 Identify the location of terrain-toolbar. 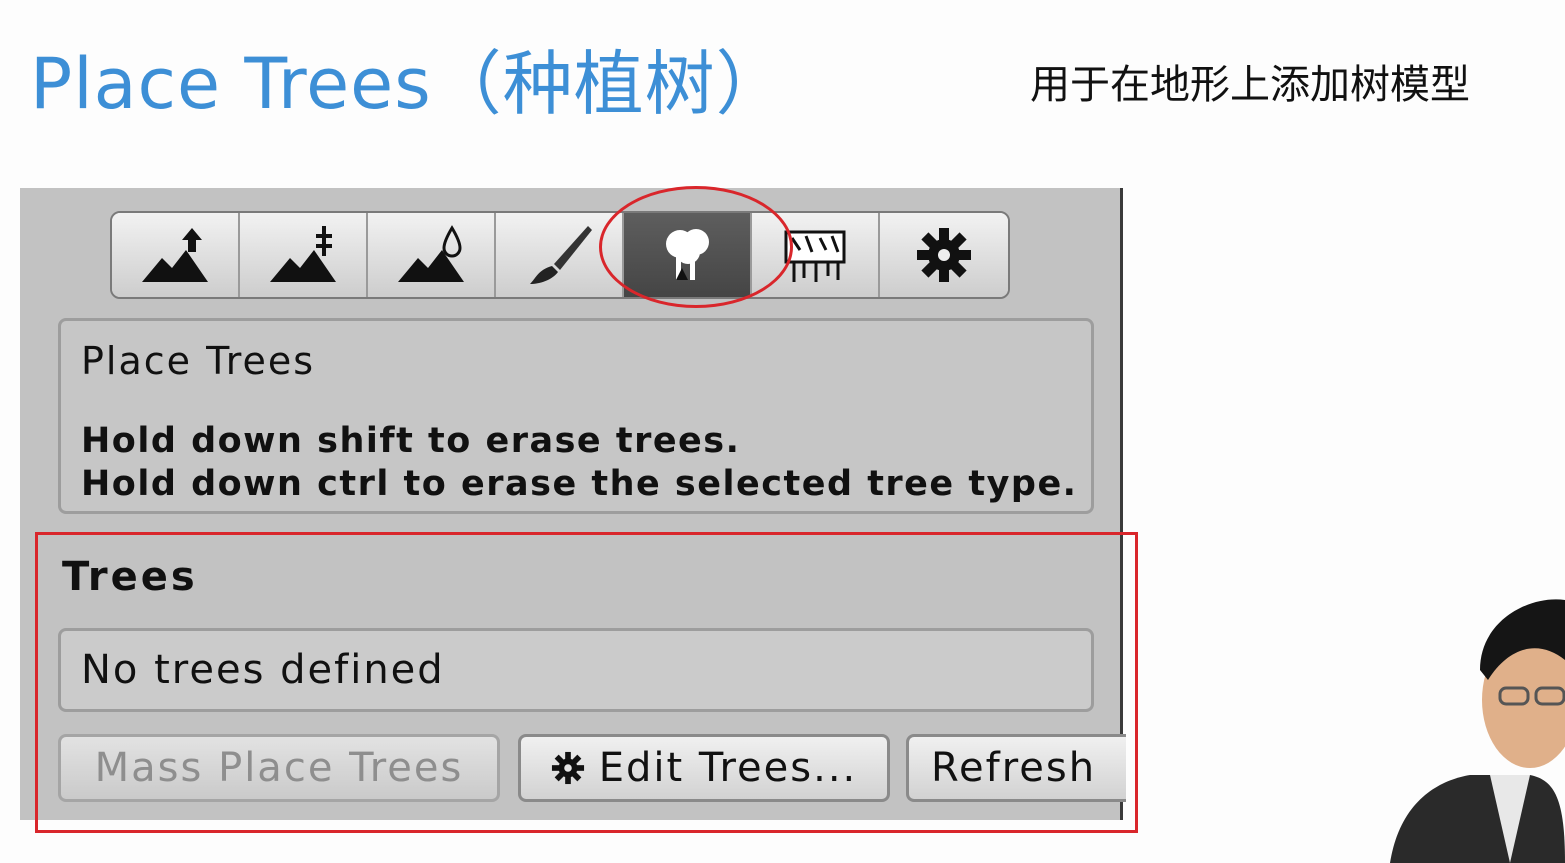
(560, 255).